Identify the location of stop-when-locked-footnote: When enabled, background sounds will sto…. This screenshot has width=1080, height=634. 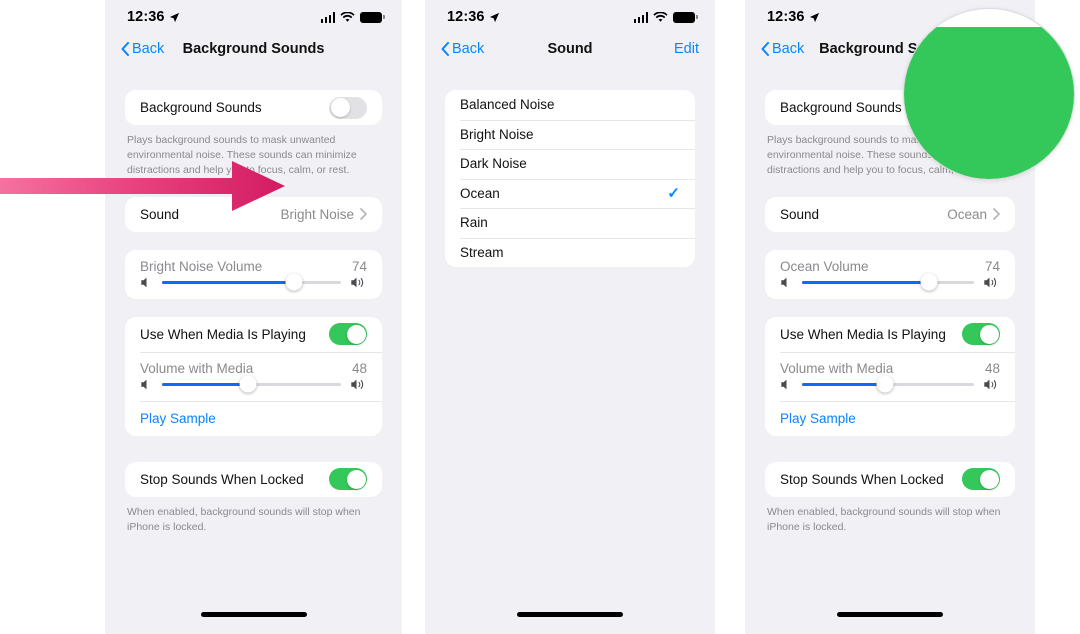
(884, 519).